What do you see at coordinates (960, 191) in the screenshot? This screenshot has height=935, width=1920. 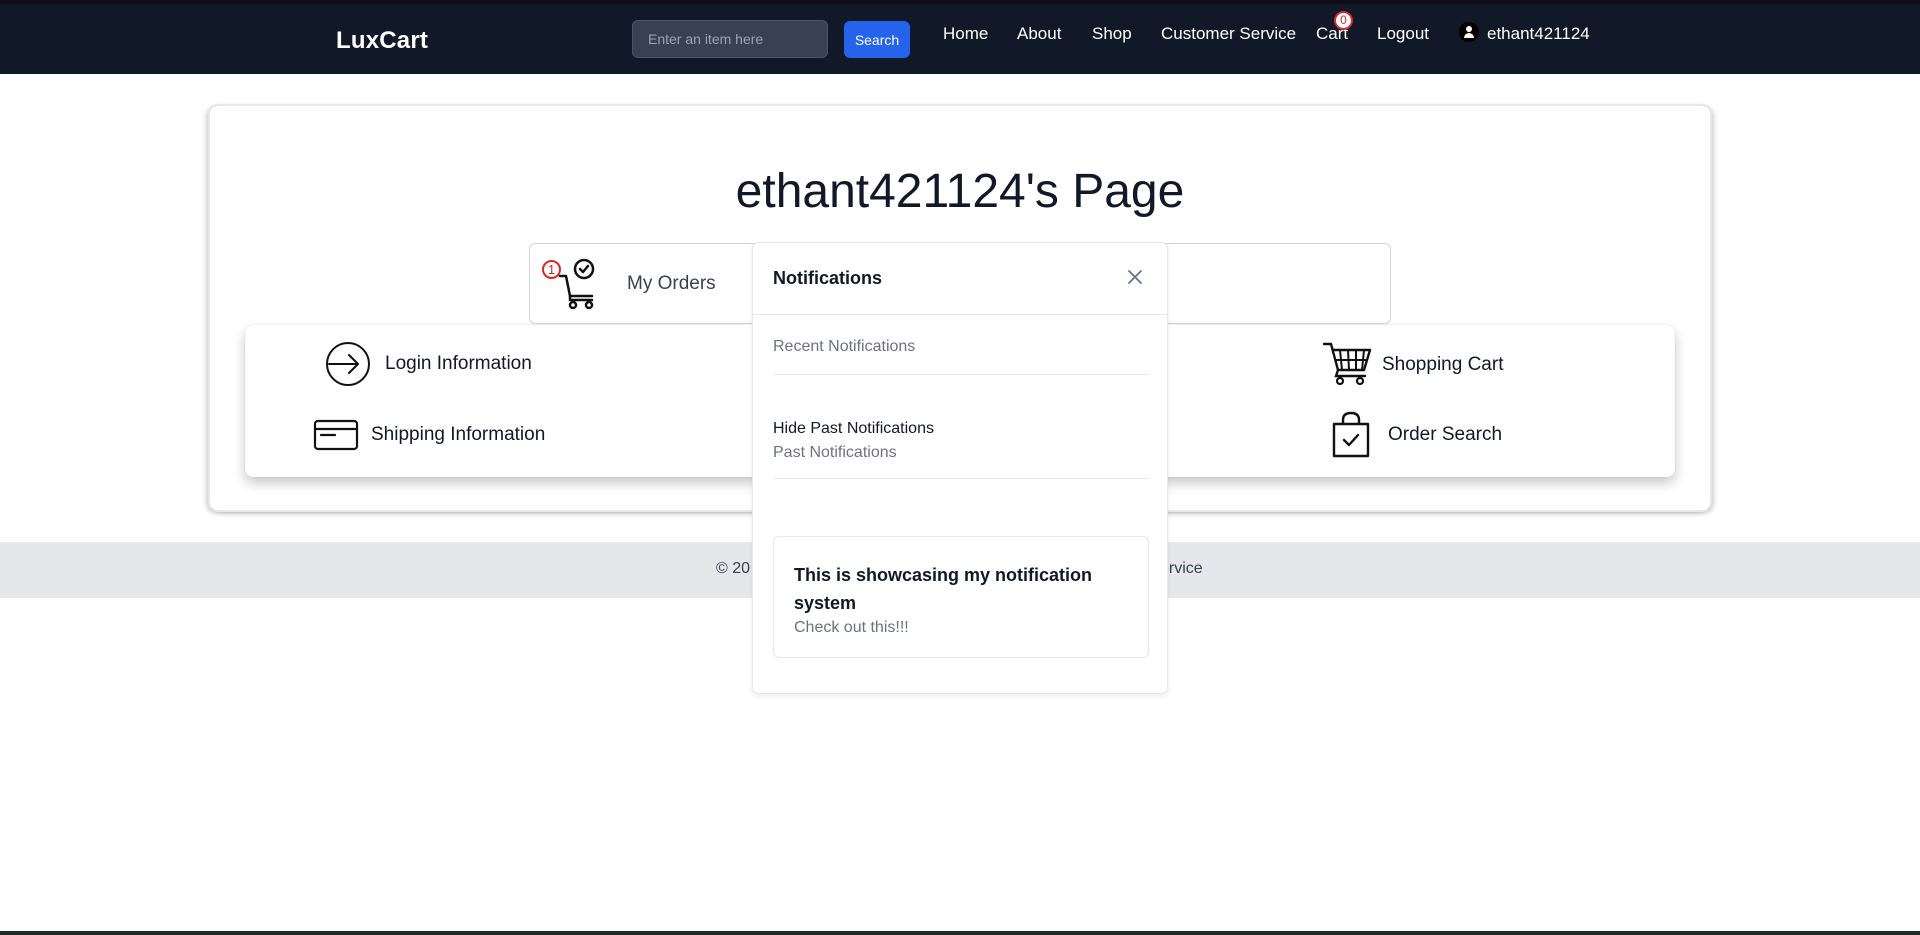 I see `page-title: ethant421124's Page` at bounding box center [960, 191].